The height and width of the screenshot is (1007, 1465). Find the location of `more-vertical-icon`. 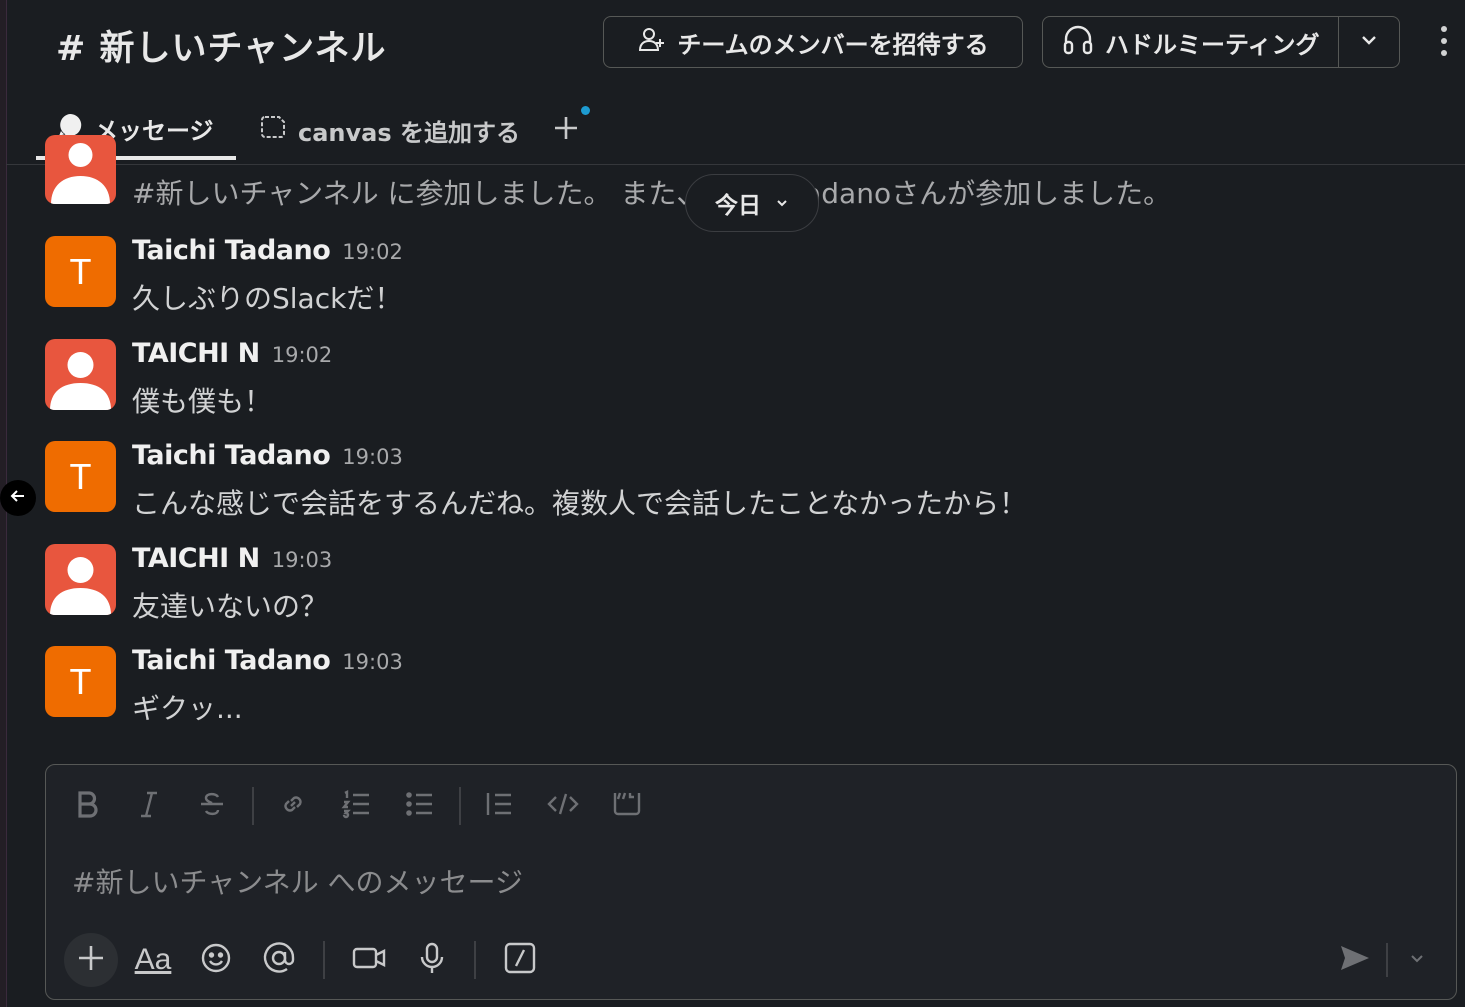

more-vertical-icon is located at coordinates (1444, 43).